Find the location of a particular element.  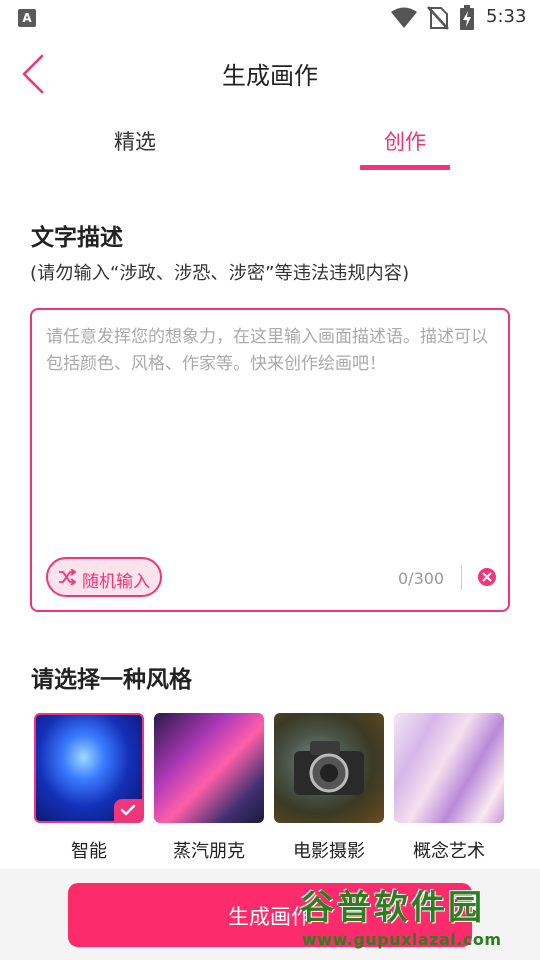

style-label: 智能 is located at coordinates (89, 851).